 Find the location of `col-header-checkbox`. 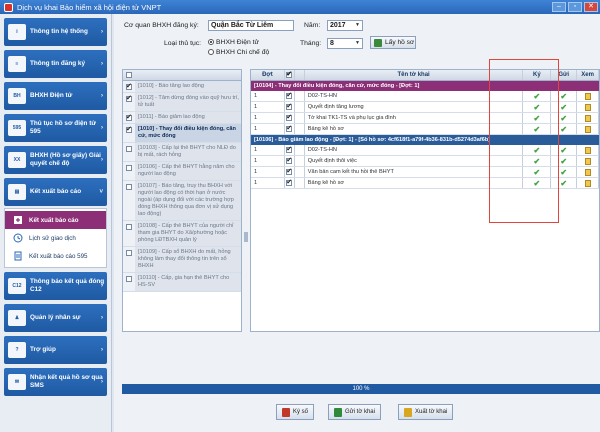

col-header-checkbox is located at coordinates (290, 75).